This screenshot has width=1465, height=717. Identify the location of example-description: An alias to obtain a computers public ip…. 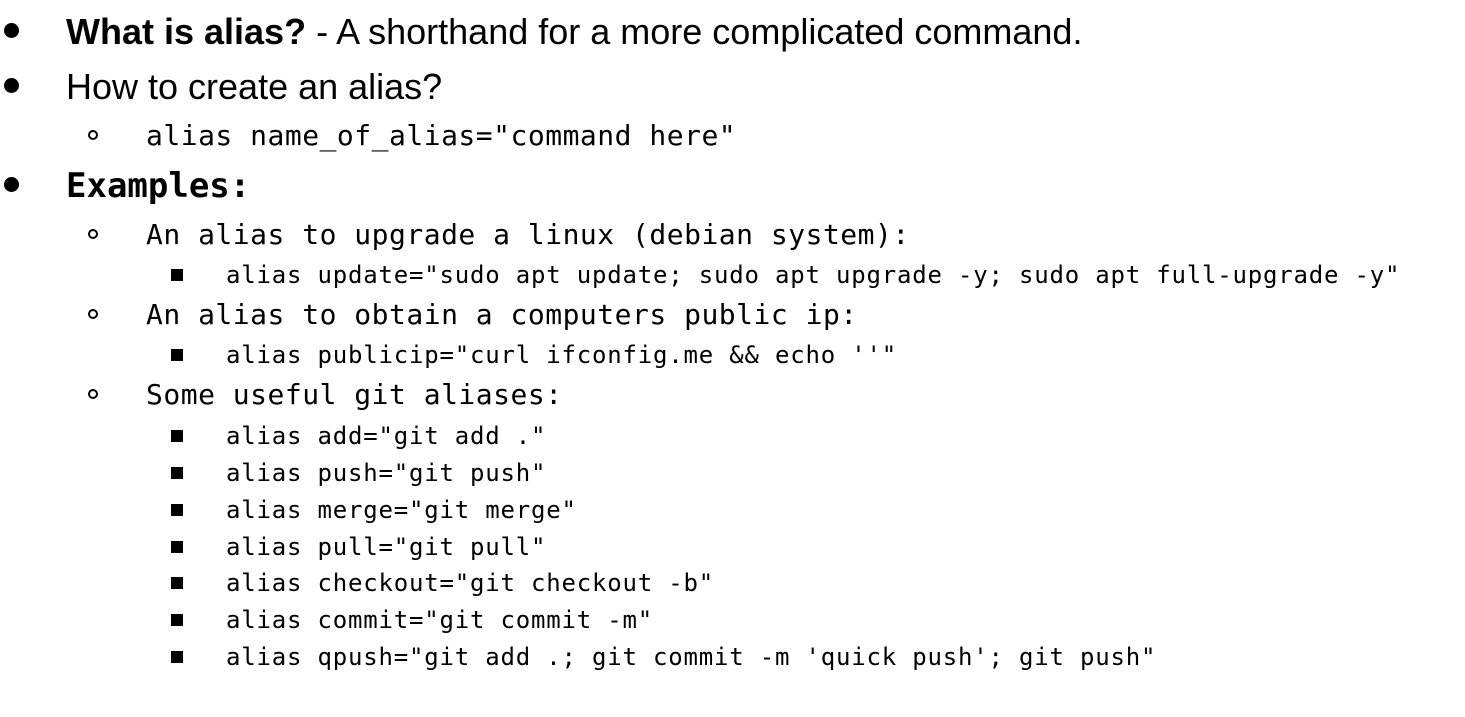
(502, 314).